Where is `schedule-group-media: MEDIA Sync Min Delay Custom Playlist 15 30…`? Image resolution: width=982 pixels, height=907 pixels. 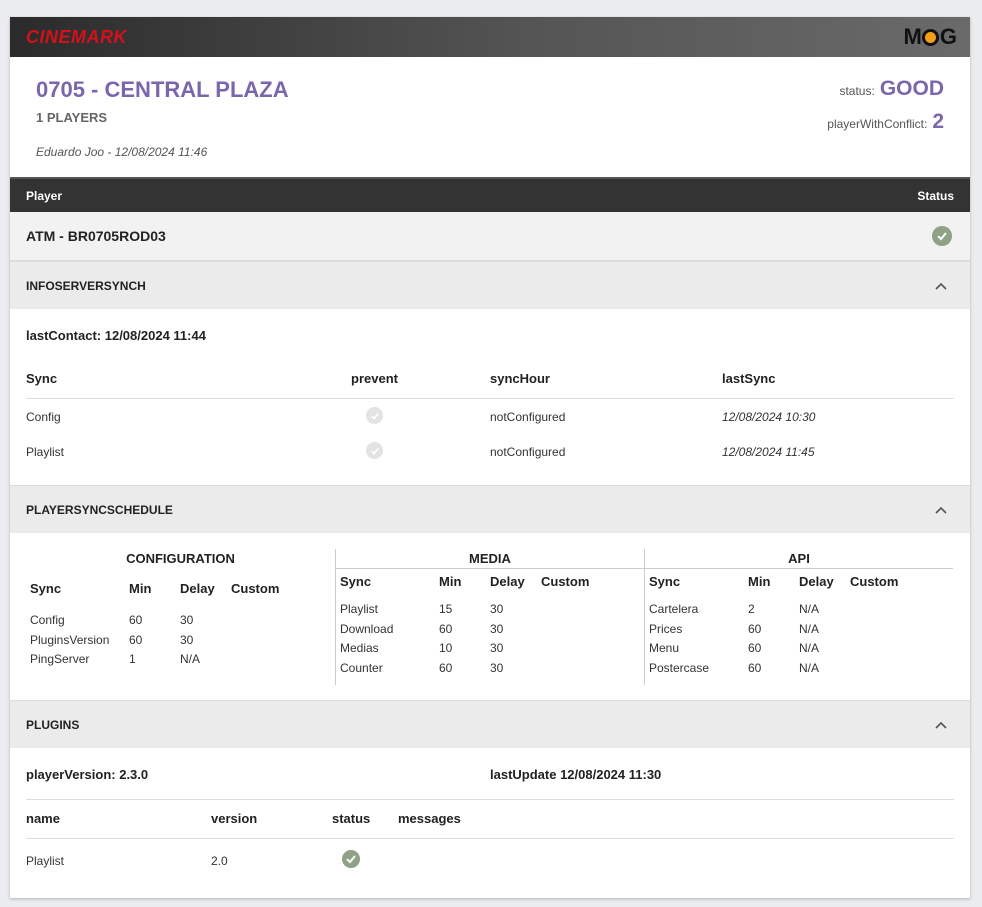 schedule-group-media: MEDIA Sync Min Delay Custom Playlist 15 30… is located at coordinates (489, 617).